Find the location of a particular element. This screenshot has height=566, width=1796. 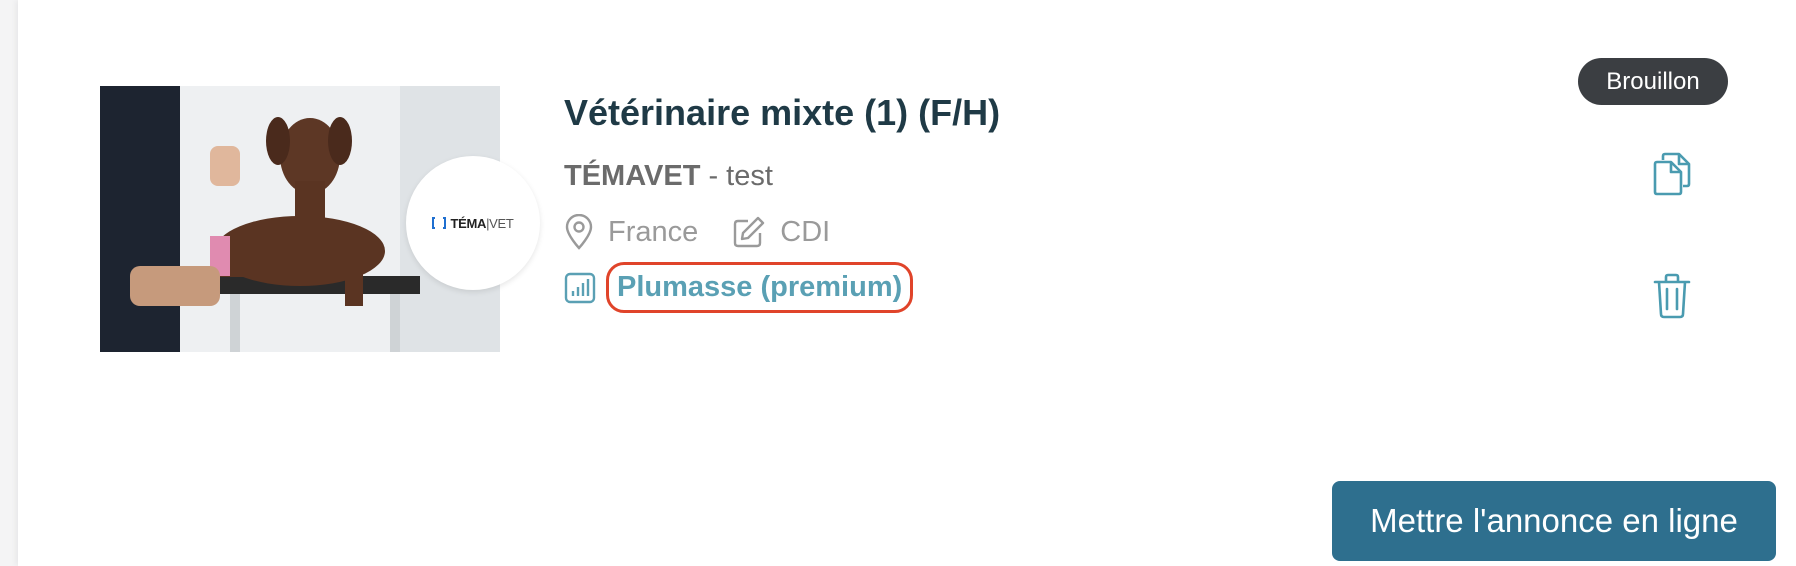

delete-button is located at coordinates (1672, 296).